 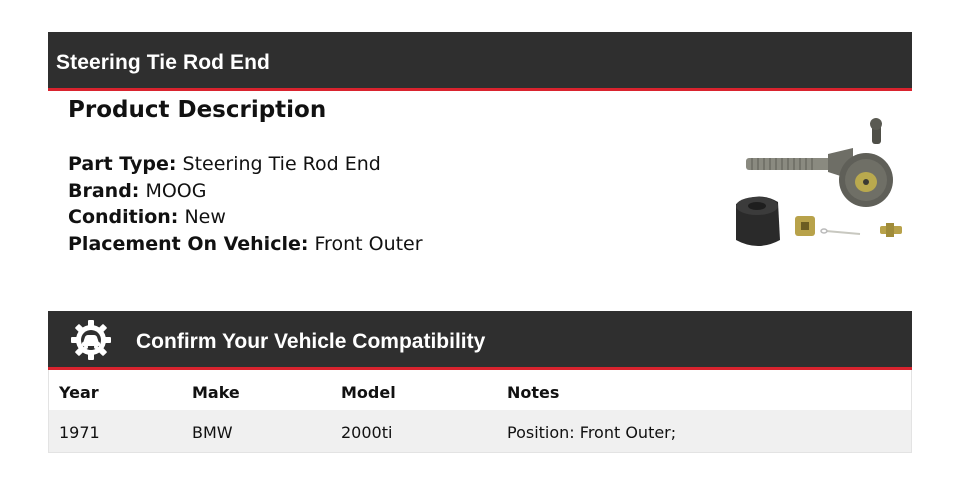 What do you see at coordinates (197, 110) in the screenshot?
I see `description-heading: Product Description` at bounding box center [197, 110].